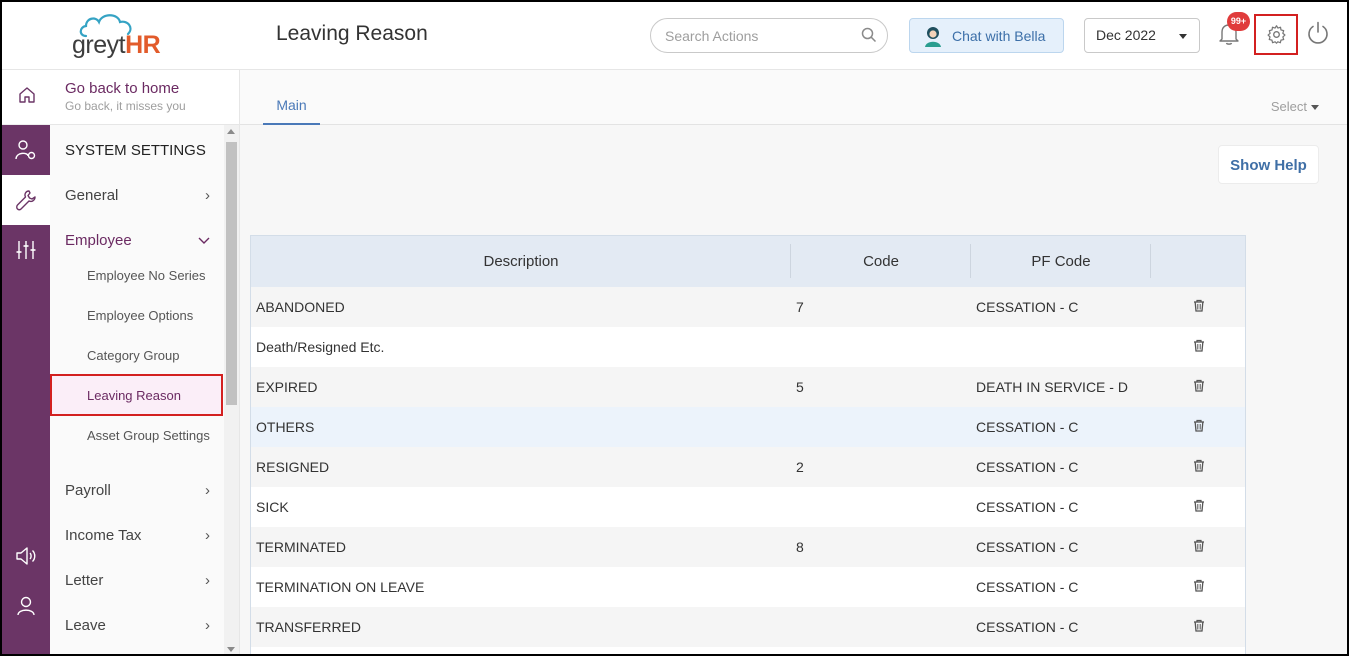 The image size is (1349, 656). Describe the element at coordinates (137, 580) in the screenshot. I see `nav-item-letter: Letter ›` at that location.